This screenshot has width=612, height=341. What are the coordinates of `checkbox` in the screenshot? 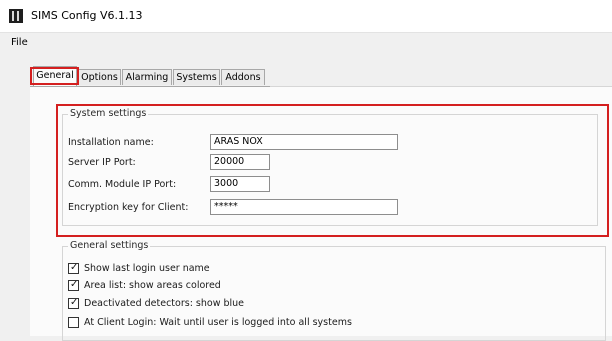 It's located at (73, 322).